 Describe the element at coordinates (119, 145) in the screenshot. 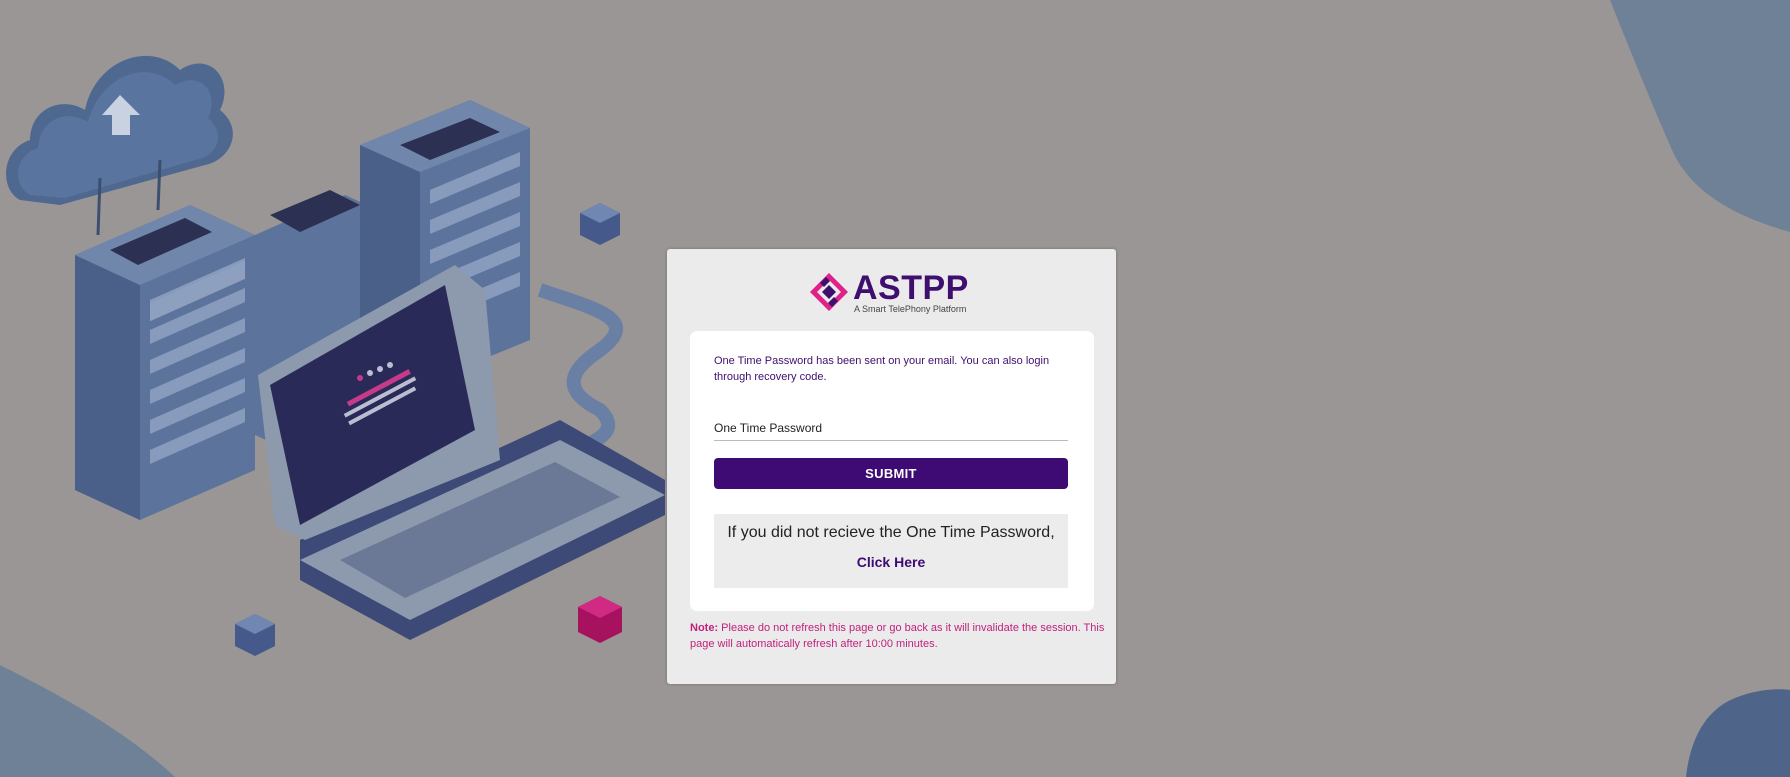

I see `cloud-upload-icon` at that location.